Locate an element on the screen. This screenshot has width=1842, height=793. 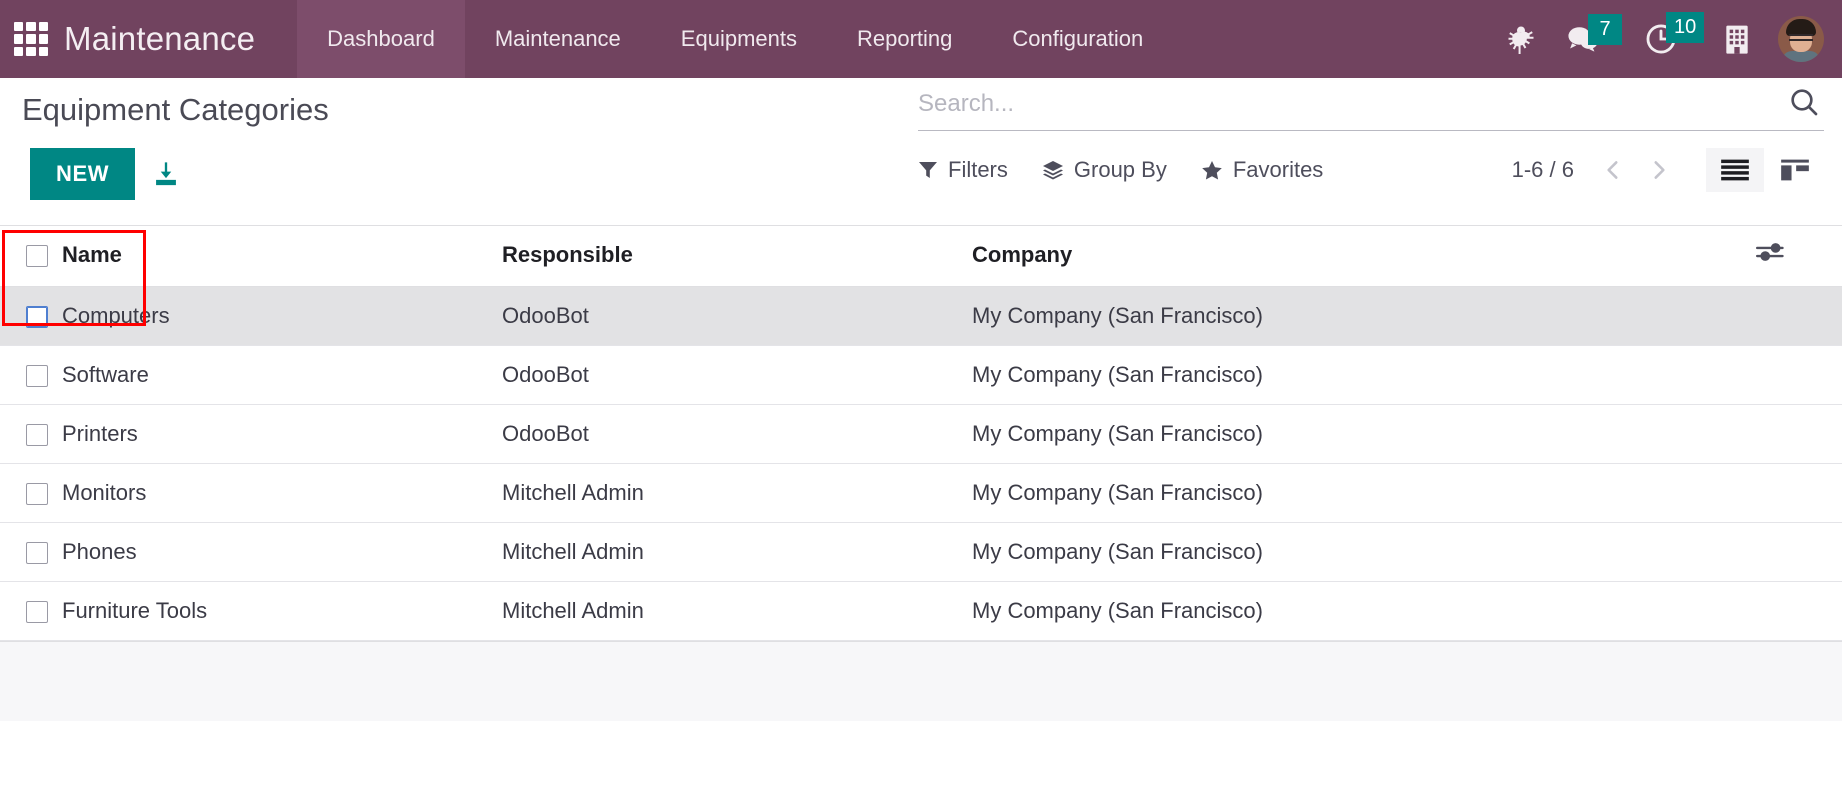
select-all-header is located at coordinates (31, 256).